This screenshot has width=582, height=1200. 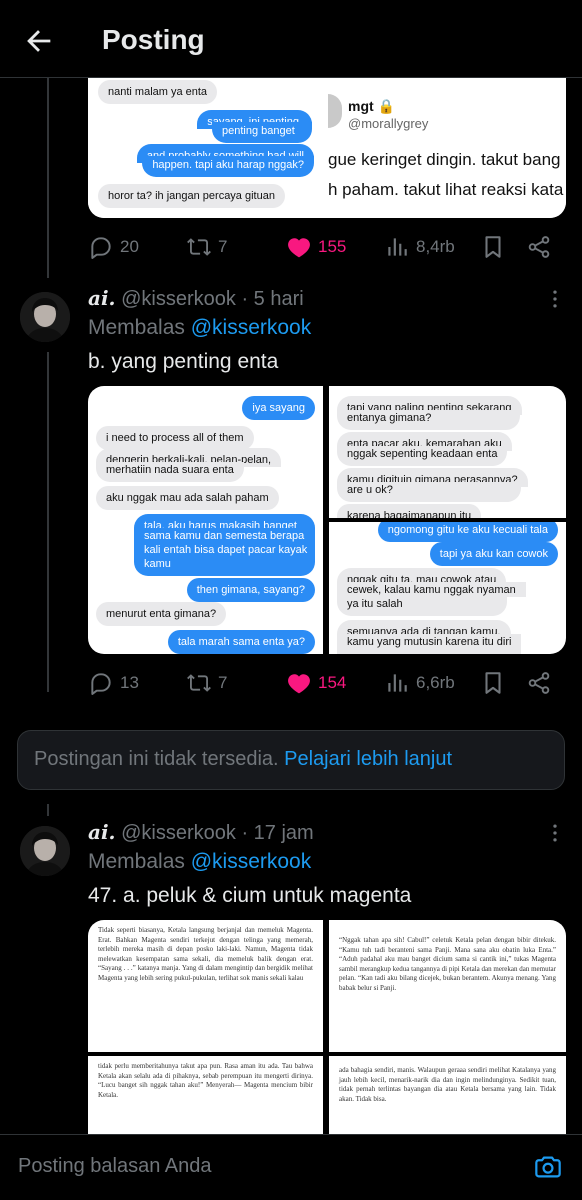 What do you see at coordinates (156, 759) in the screenshot?
I see `unavailable-text: Postingan ini tidak tersedia.` at bounding box center [156, 759].